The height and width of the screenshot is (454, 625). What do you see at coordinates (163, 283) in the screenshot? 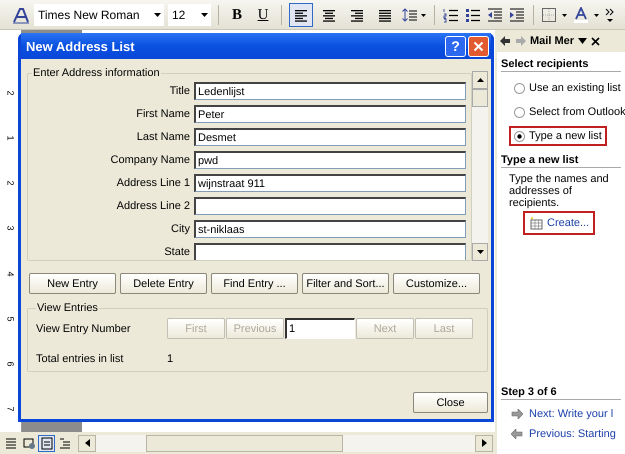
I see `dialog-button: Delete Entry` at bounding box center [163, 283].